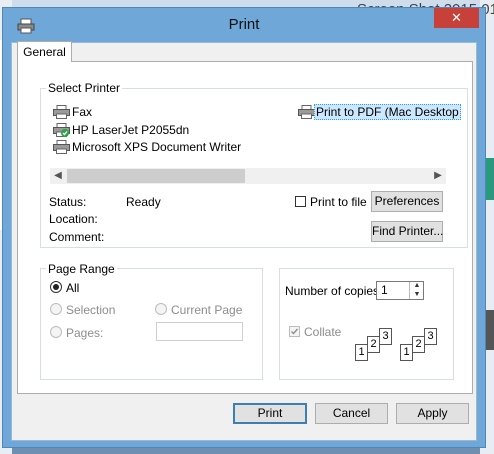 Image resolution: width=494 pixels, height=454 pixels. I want to click on printer-name: Microsoft XPS Document Writer, so click(157, 147).